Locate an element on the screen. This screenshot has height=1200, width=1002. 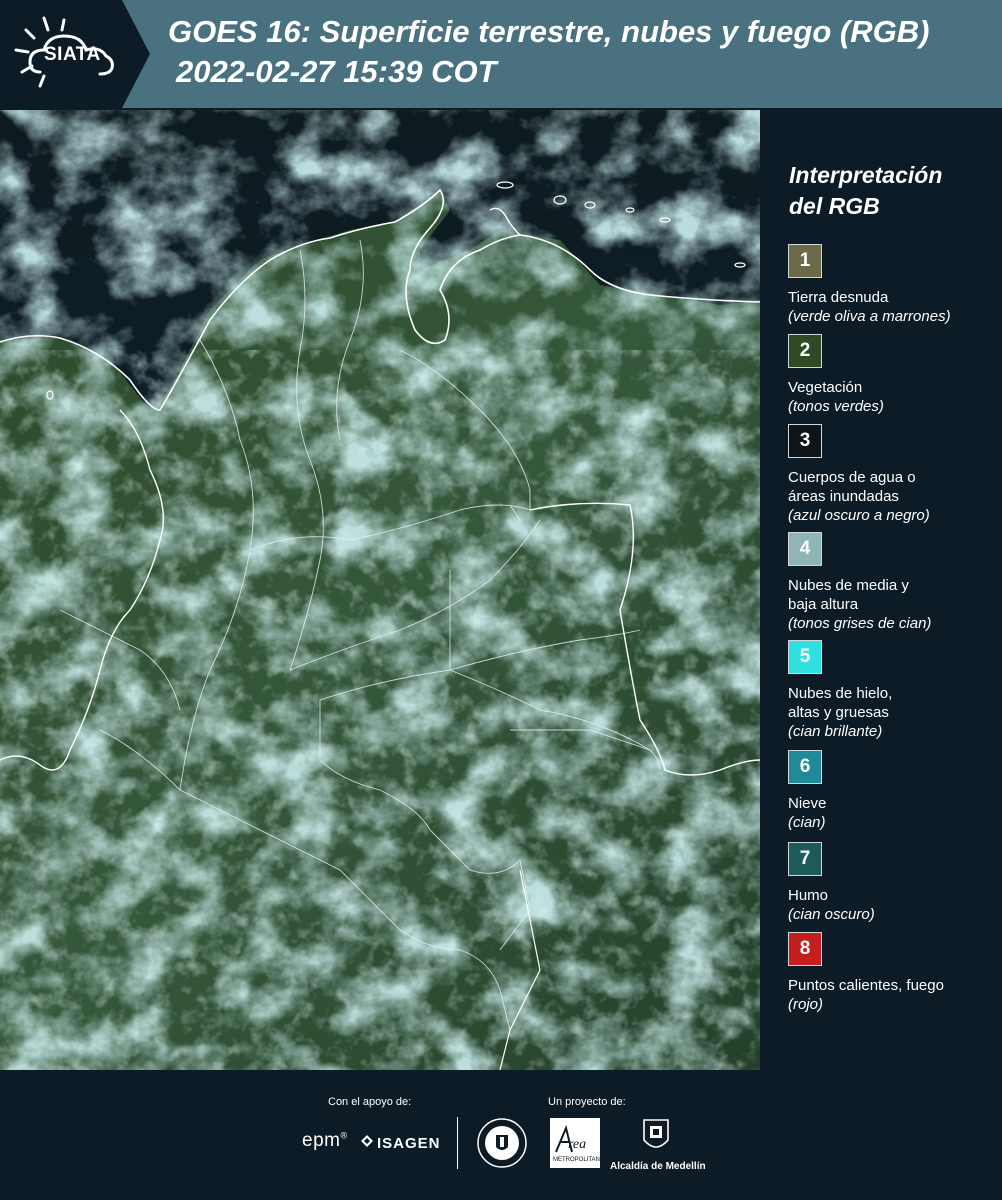
svg-text: METROPOLITANA is located at coordinates (576, 1160).